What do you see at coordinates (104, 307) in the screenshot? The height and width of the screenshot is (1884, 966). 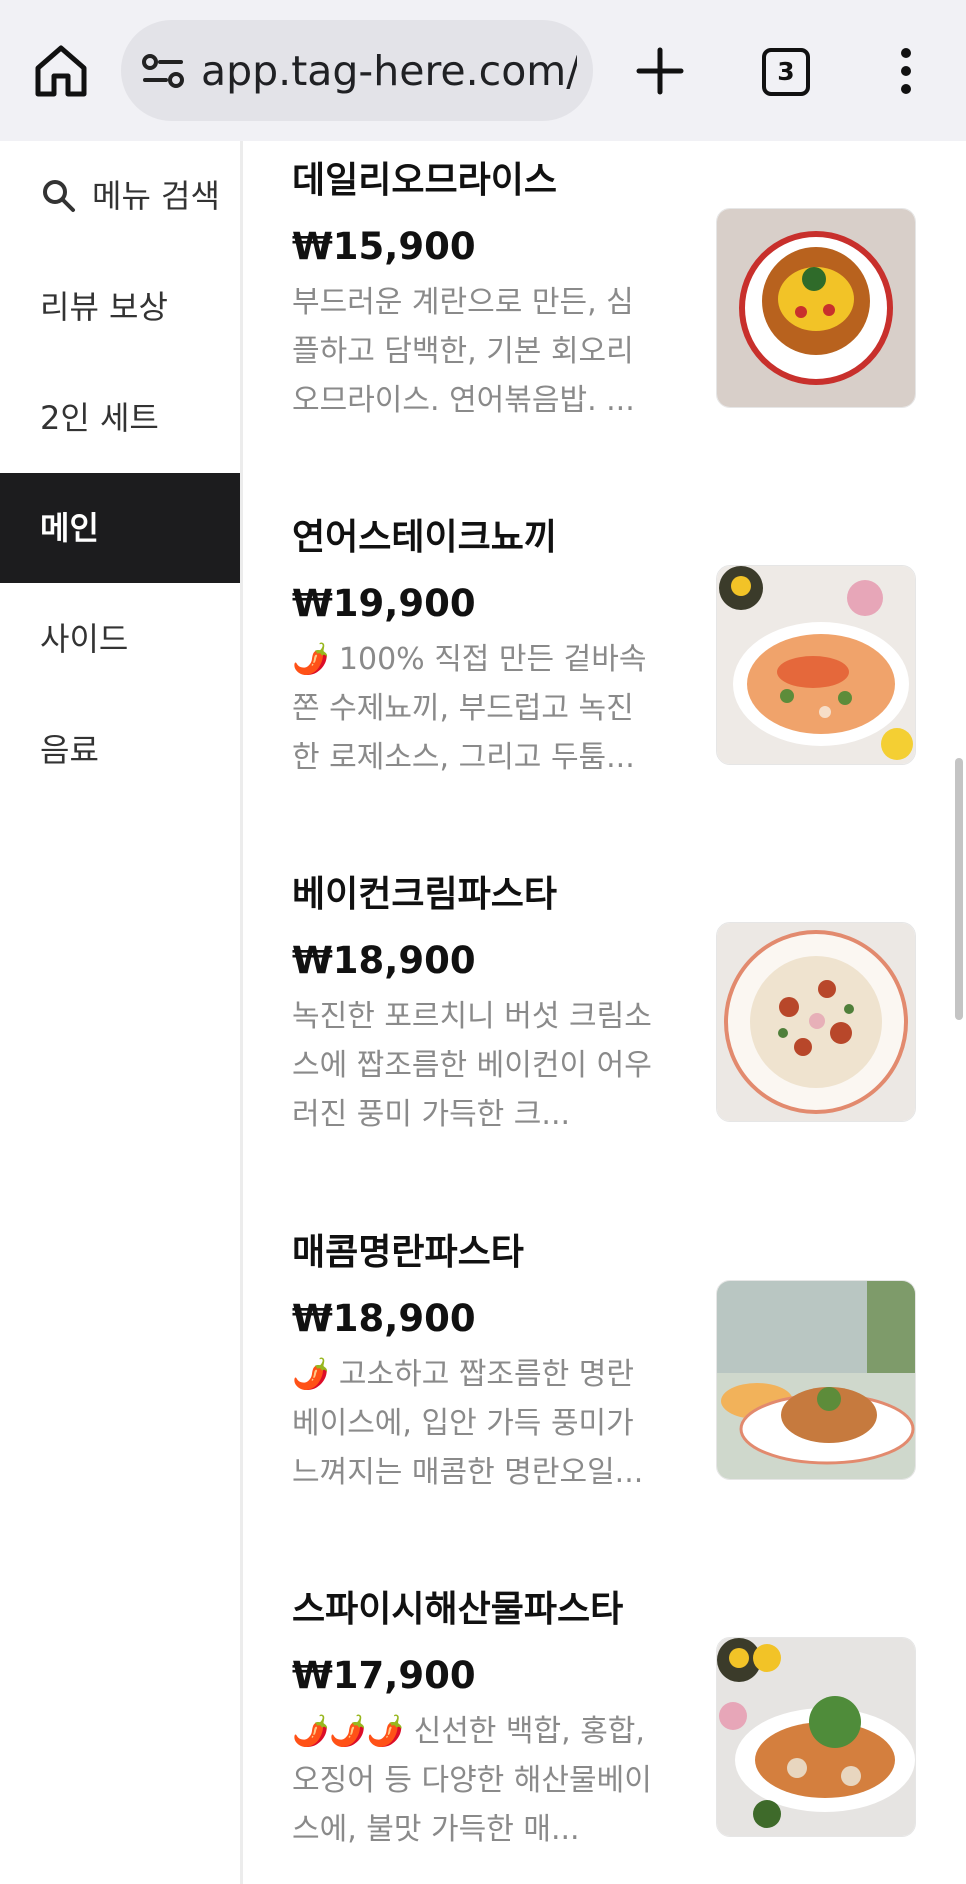 I see `sidebar-item-label: 리뷰 보상` at bounding box center [104, 307].